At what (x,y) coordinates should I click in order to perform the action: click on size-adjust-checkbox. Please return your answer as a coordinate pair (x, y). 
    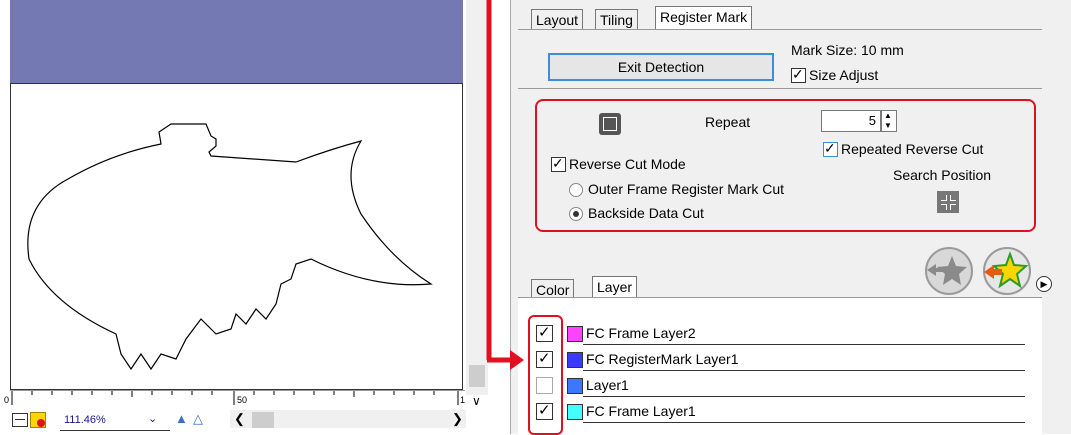
    Looking at the image, I should click on (798, 74).